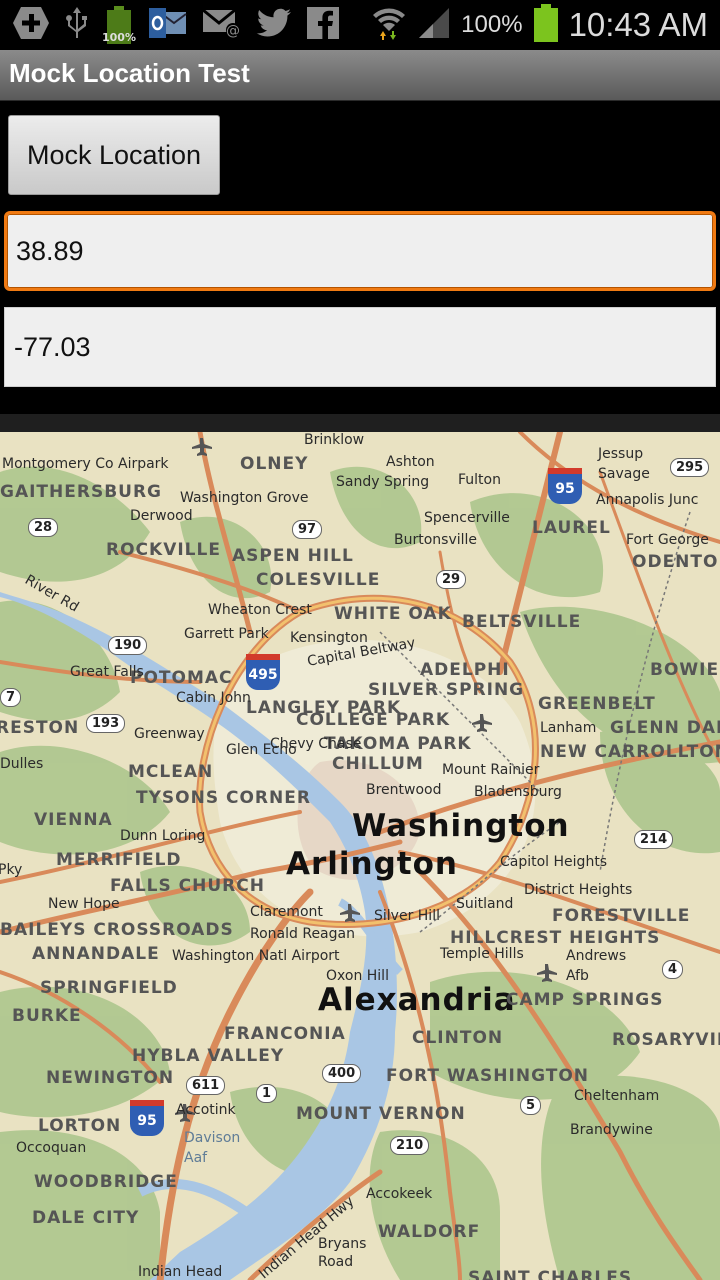  Describe the element at coordinates (393, 614) in the screenshot. I see `map-label-town: WHITE OAK` at that location.